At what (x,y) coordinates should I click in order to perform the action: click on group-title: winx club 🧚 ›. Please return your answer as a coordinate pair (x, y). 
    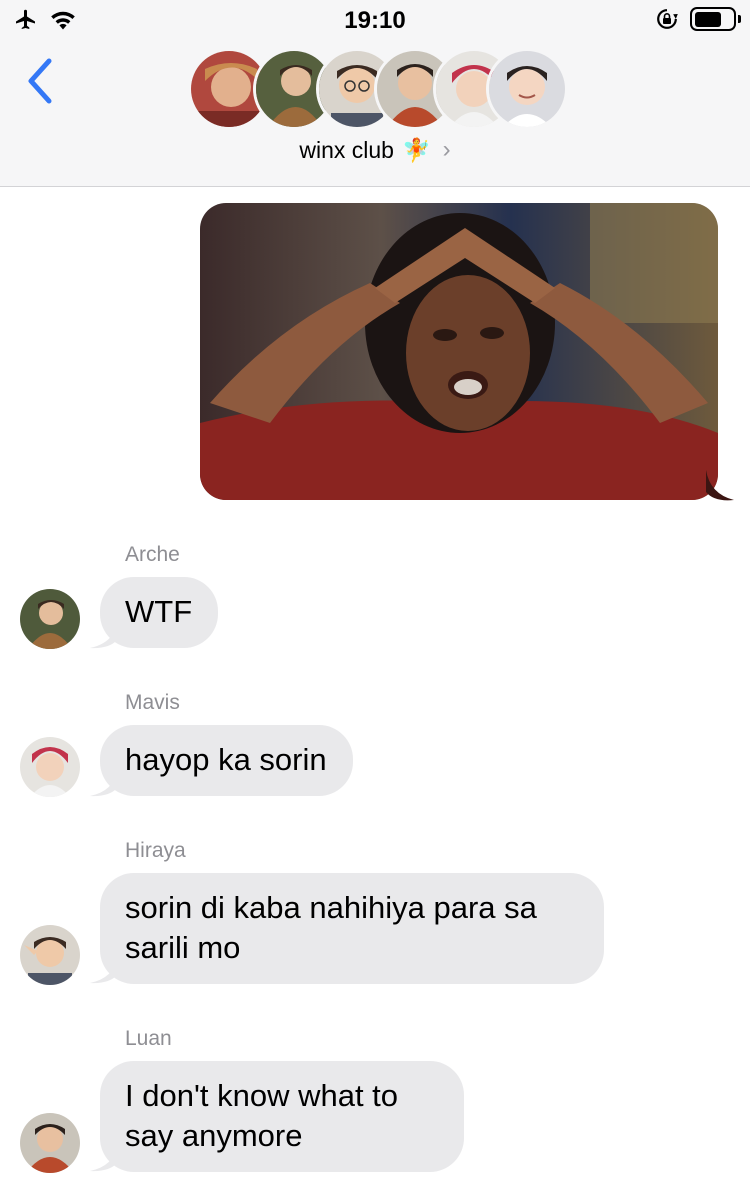
    Looking at the image, I should click on (375, 150).